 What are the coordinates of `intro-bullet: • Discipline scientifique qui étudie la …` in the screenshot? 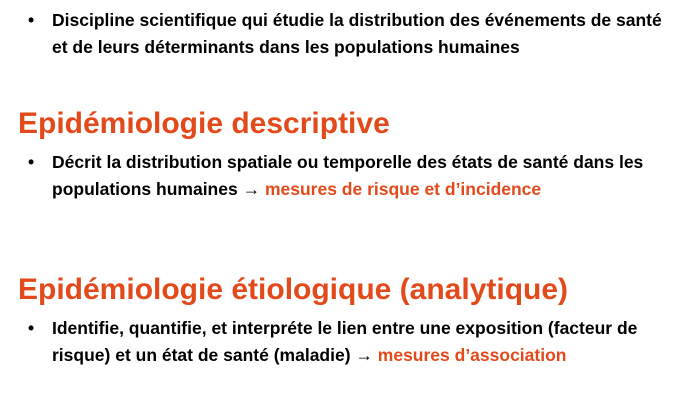 It's located at (348, 34).